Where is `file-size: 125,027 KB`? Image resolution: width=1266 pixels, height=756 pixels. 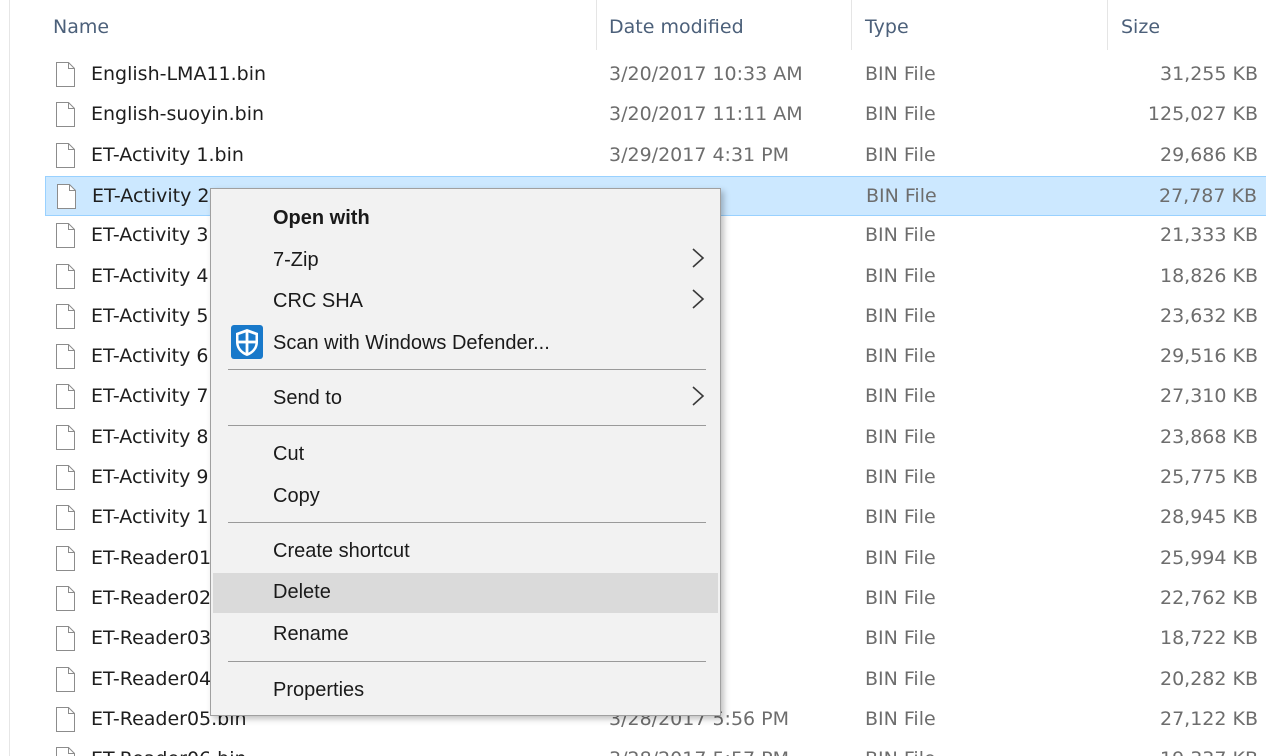 file-size: 125,027 KB is located at coordinates (1202, 114).